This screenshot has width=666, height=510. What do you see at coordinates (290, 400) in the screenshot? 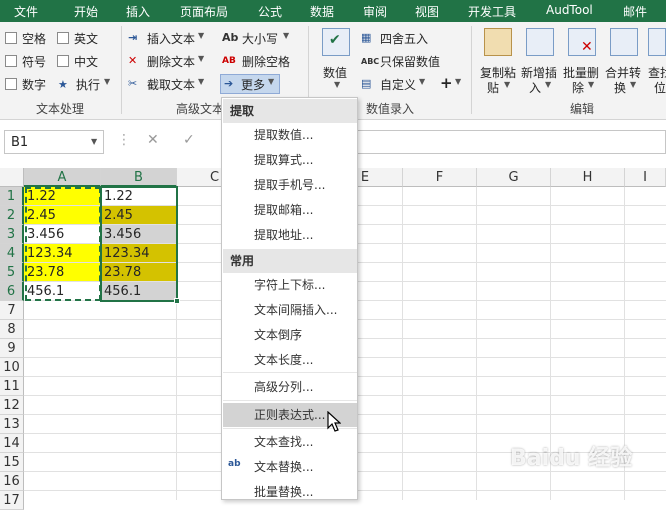
I see `menu-divider` at bounding box center [290, 400].